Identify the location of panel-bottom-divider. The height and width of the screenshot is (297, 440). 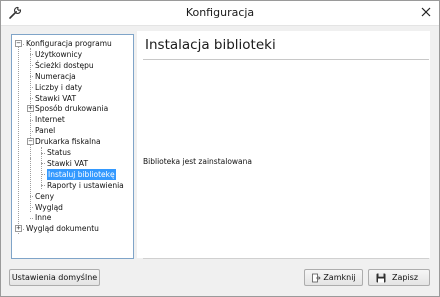
(286, 258).